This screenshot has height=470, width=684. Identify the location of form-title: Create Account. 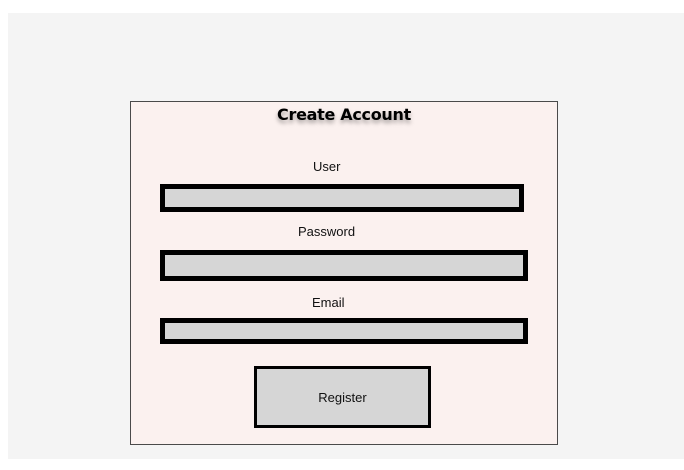
(344, 114).